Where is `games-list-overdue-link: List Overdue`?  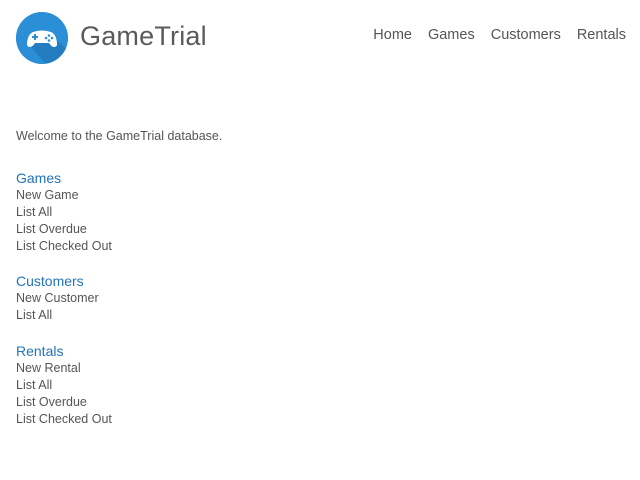
games-list-overdue-link: List Overdue is located at coordinates (64, 229).